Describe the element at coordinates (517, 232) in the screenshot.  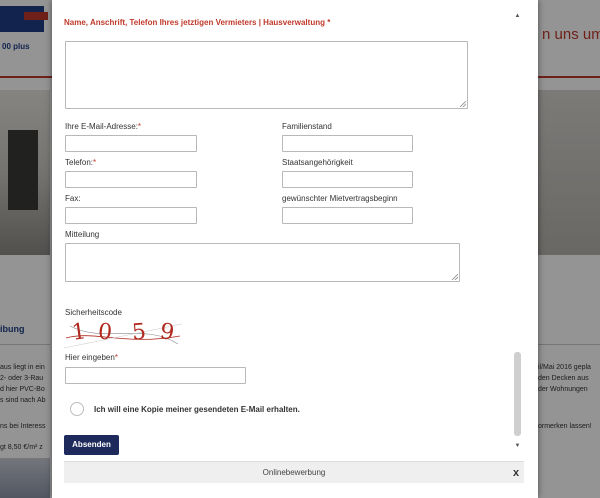
I see `modal-scrollbar: ▲ ▼` at that location.